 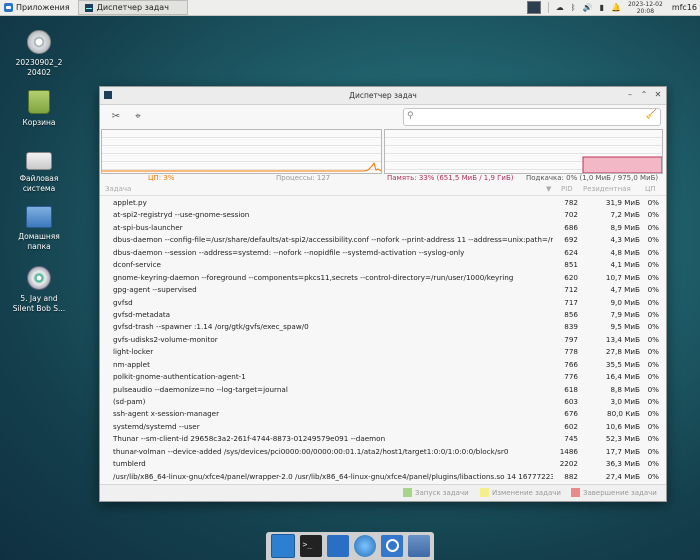 I want to click on process-memory: 3,0 МиБ, so click(x=625, y=401).